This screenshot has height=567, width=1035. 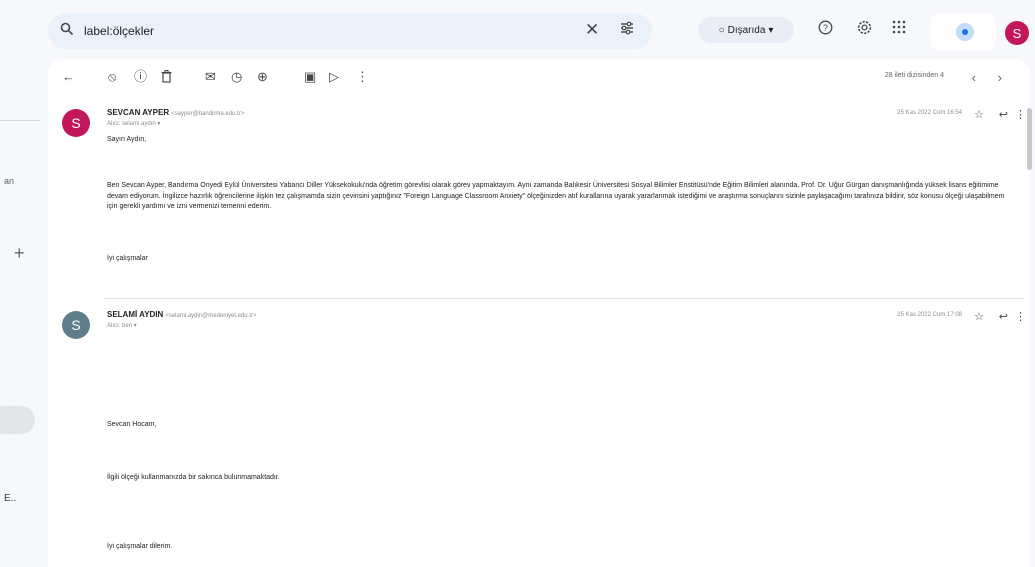 What do you see at coordinates (133, 123) in the screenshot?
I see `recipient-details: Alıcı: selami aydın ▾` at bounding box center [133, 123].